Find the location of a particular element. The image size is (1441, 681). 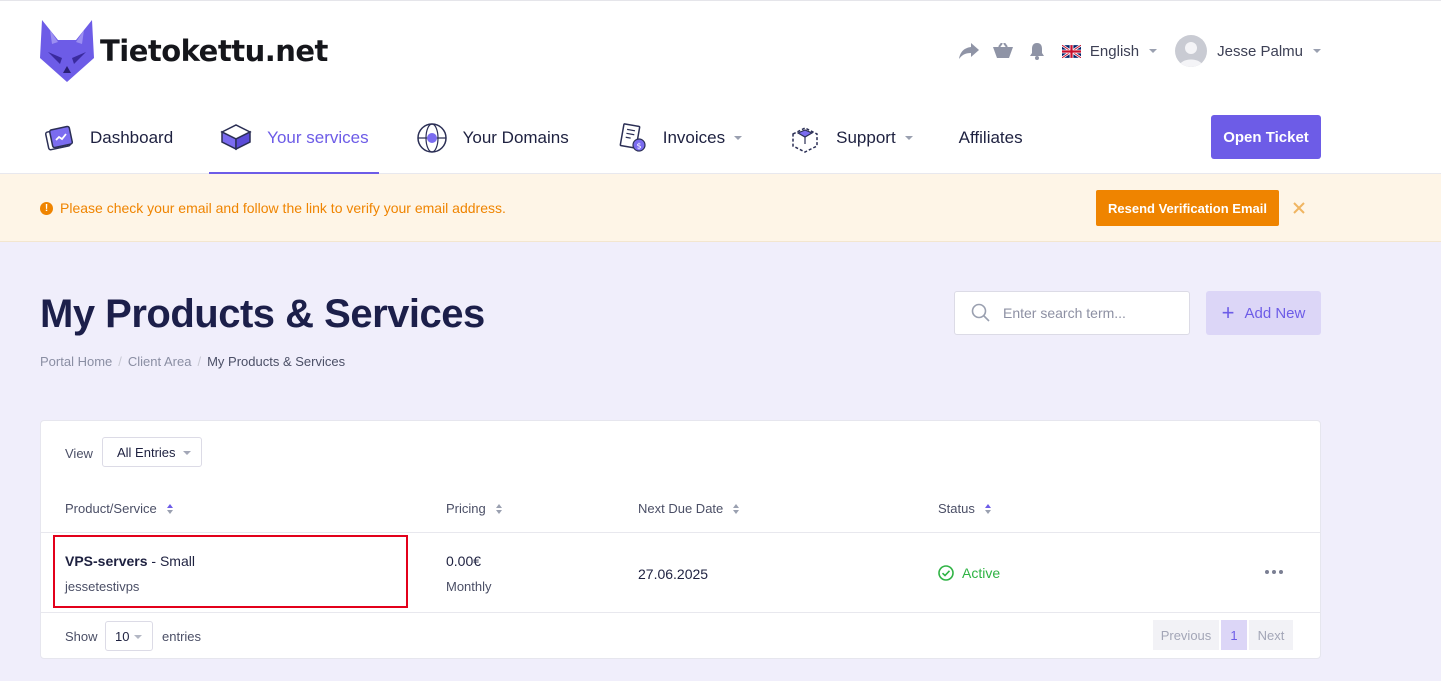

show-label: Show is located at coordinates (81, 636).